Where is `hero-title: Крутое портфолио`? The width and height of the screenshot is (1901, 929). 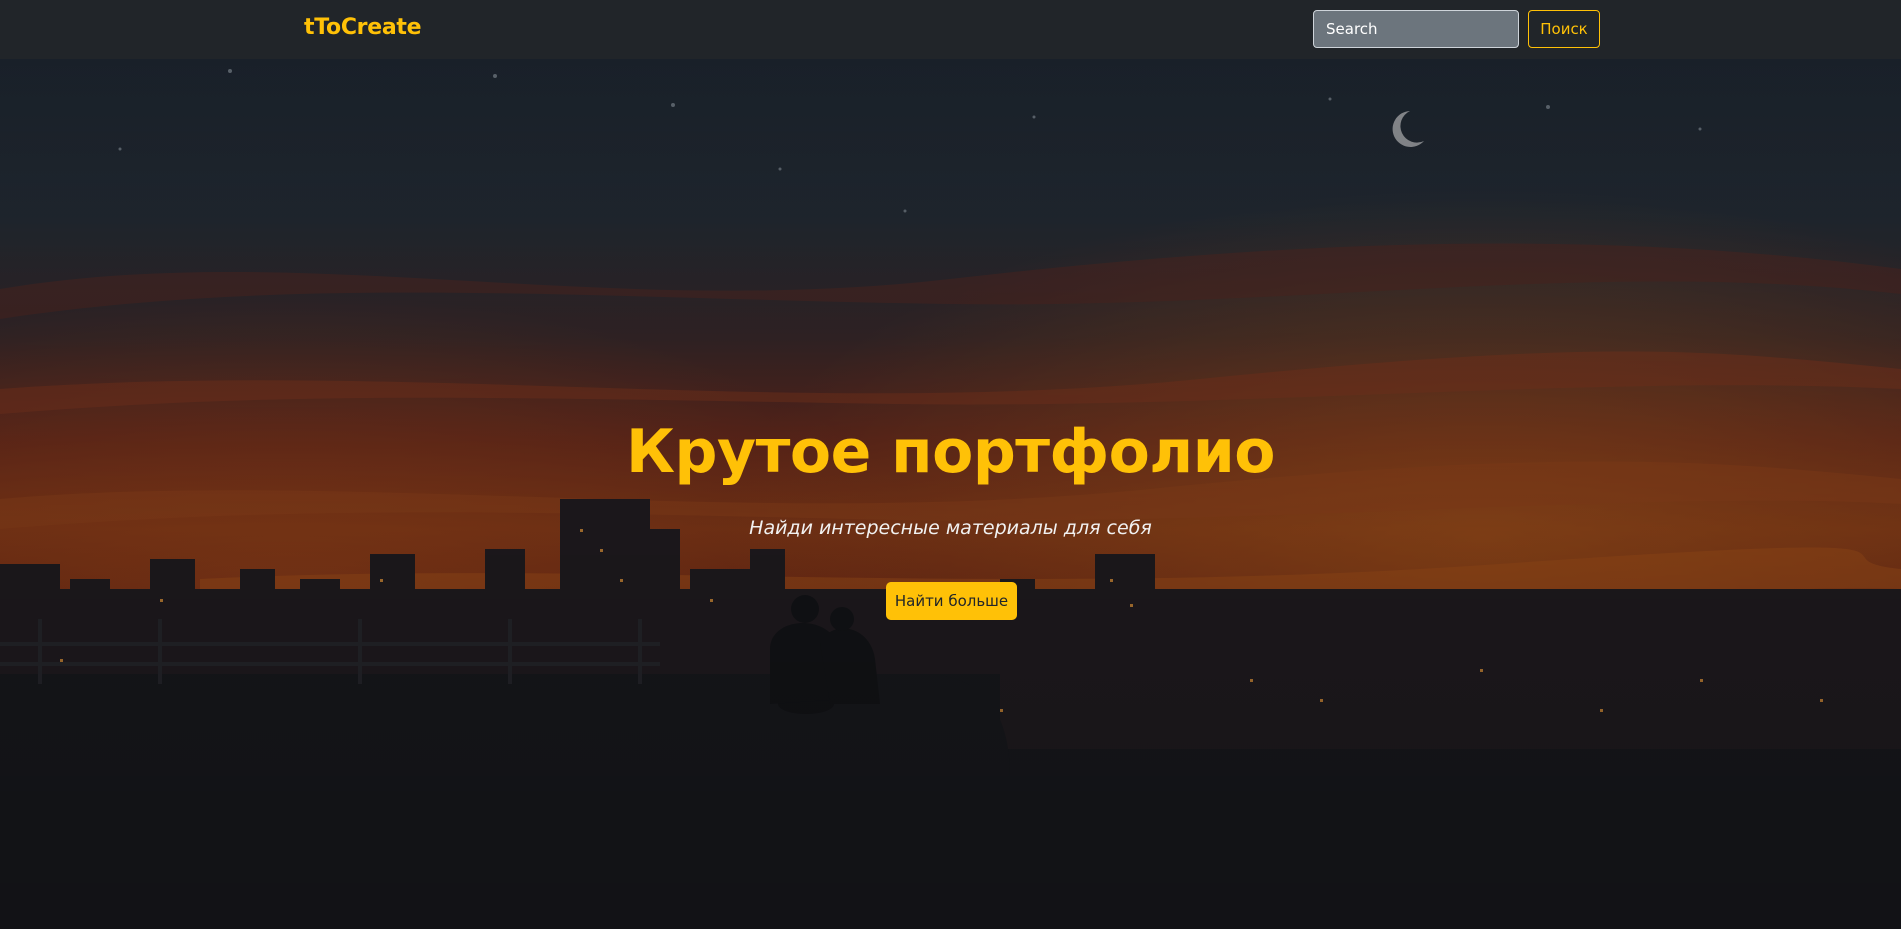
hero-title: Крутое портфолио is located at coordinates (950, 452).